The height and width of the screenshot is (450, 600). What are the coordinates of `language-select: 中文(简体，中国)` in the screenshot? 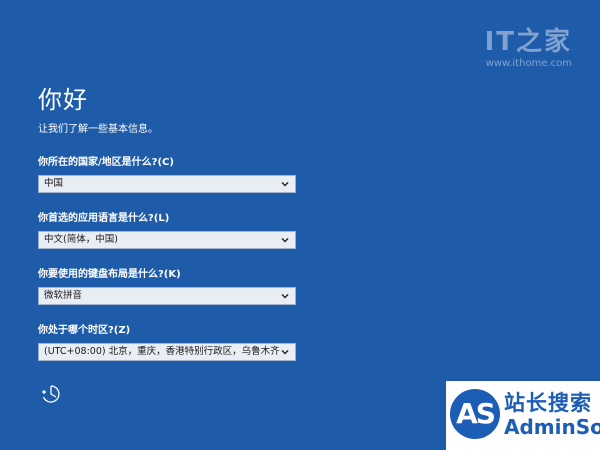 It's located at (167, 240).